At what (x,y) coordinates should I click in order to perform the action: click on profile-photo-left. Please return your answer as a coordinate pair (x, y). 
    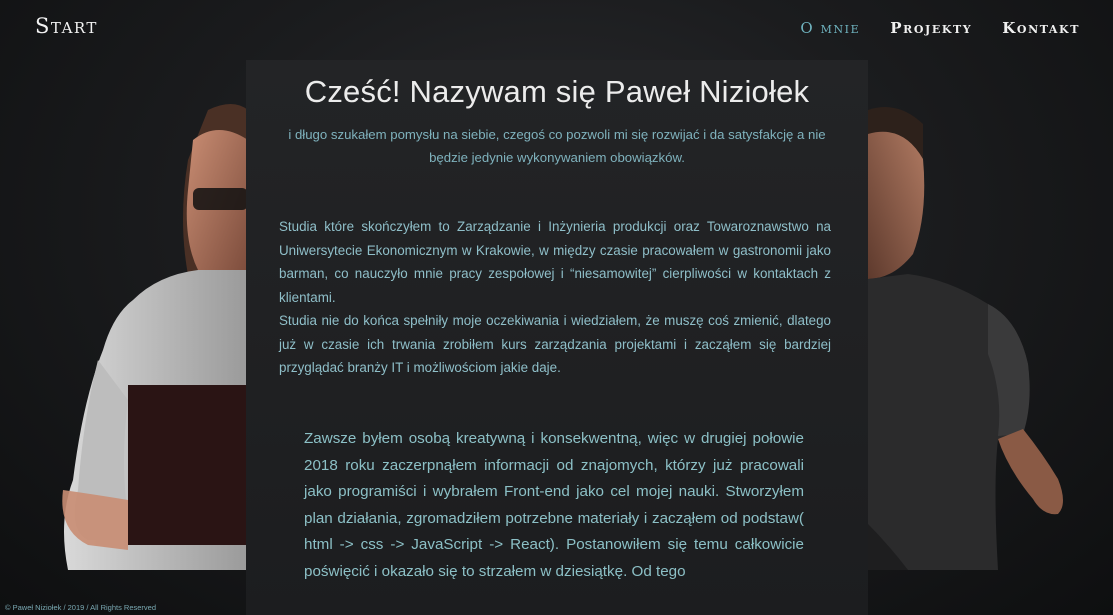
    Looking at the image, I should click on (155, 337).